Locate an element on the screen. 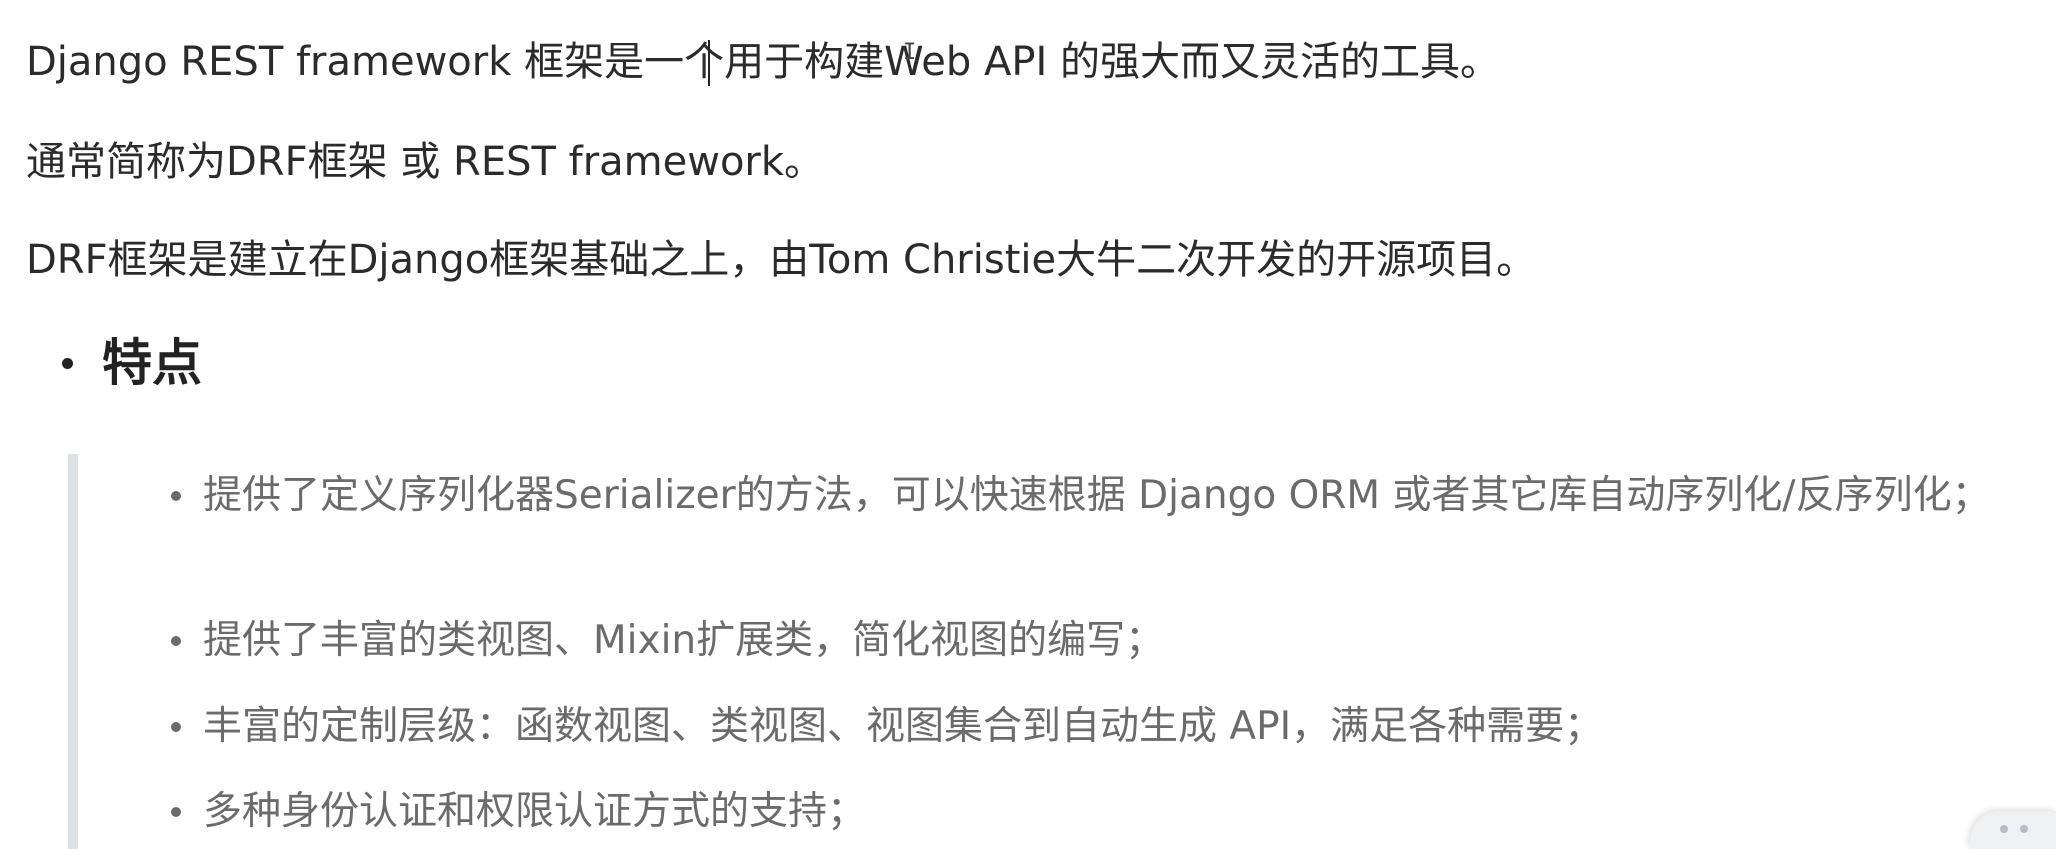 Image resolution: width=2056 pixels, height=849 pixels. features-heading-text: 特点 is located at coordinates (152, 363).